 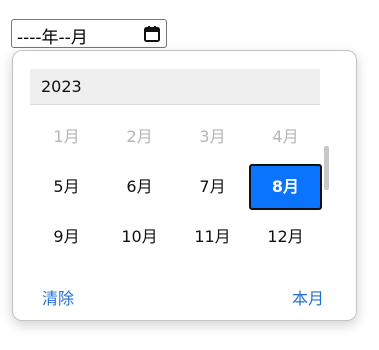 What do you see at coordinates (89, 33) in the screenshot?
I see `month-input: ----年--月` at bounding box center [89, 33].